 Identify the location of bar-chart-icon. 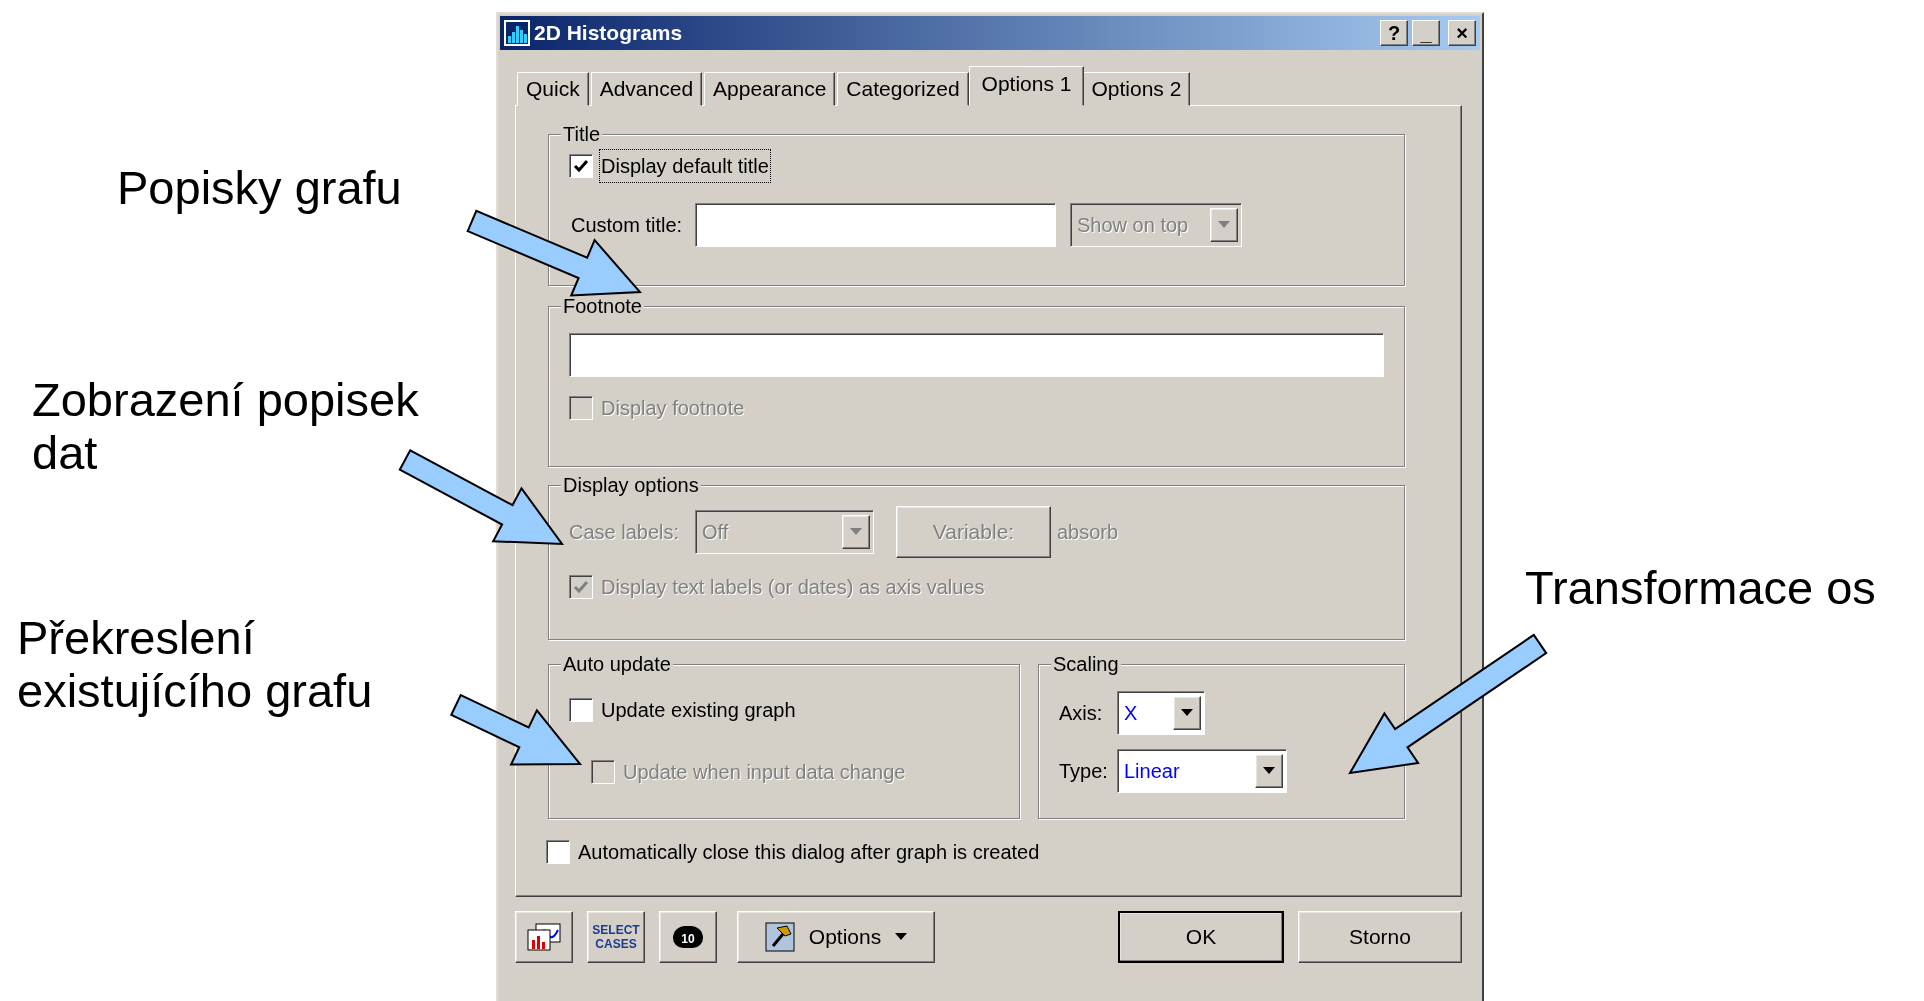
(517, 33).